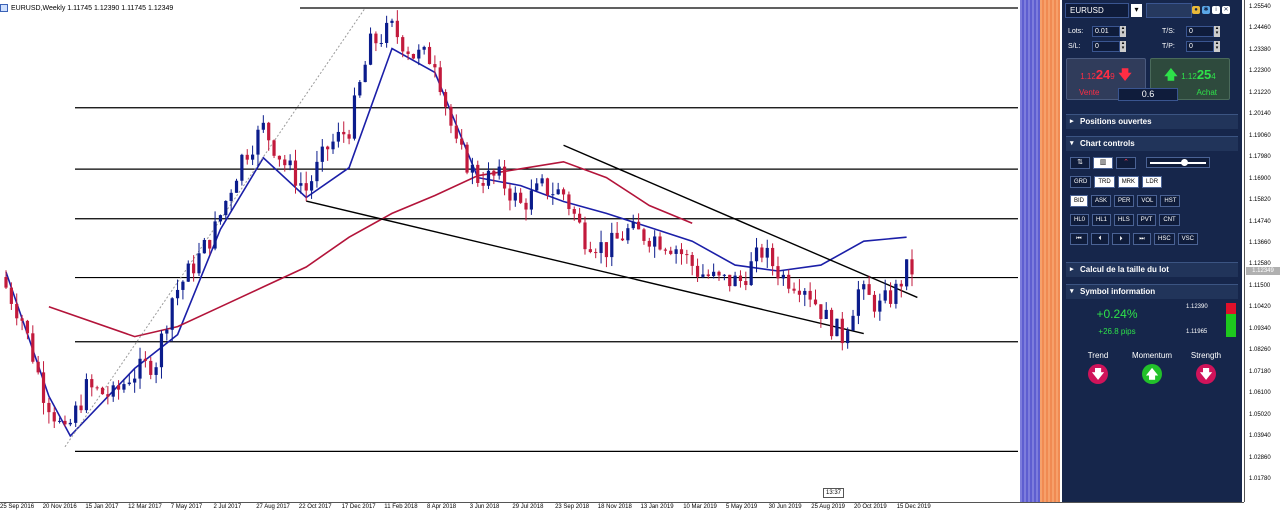 The image size is (1280, 513). What do you see at coordinates (1121, 239) in the screenshot?
I see `next-icon: ⏵` at bounding box center [1121, 239].